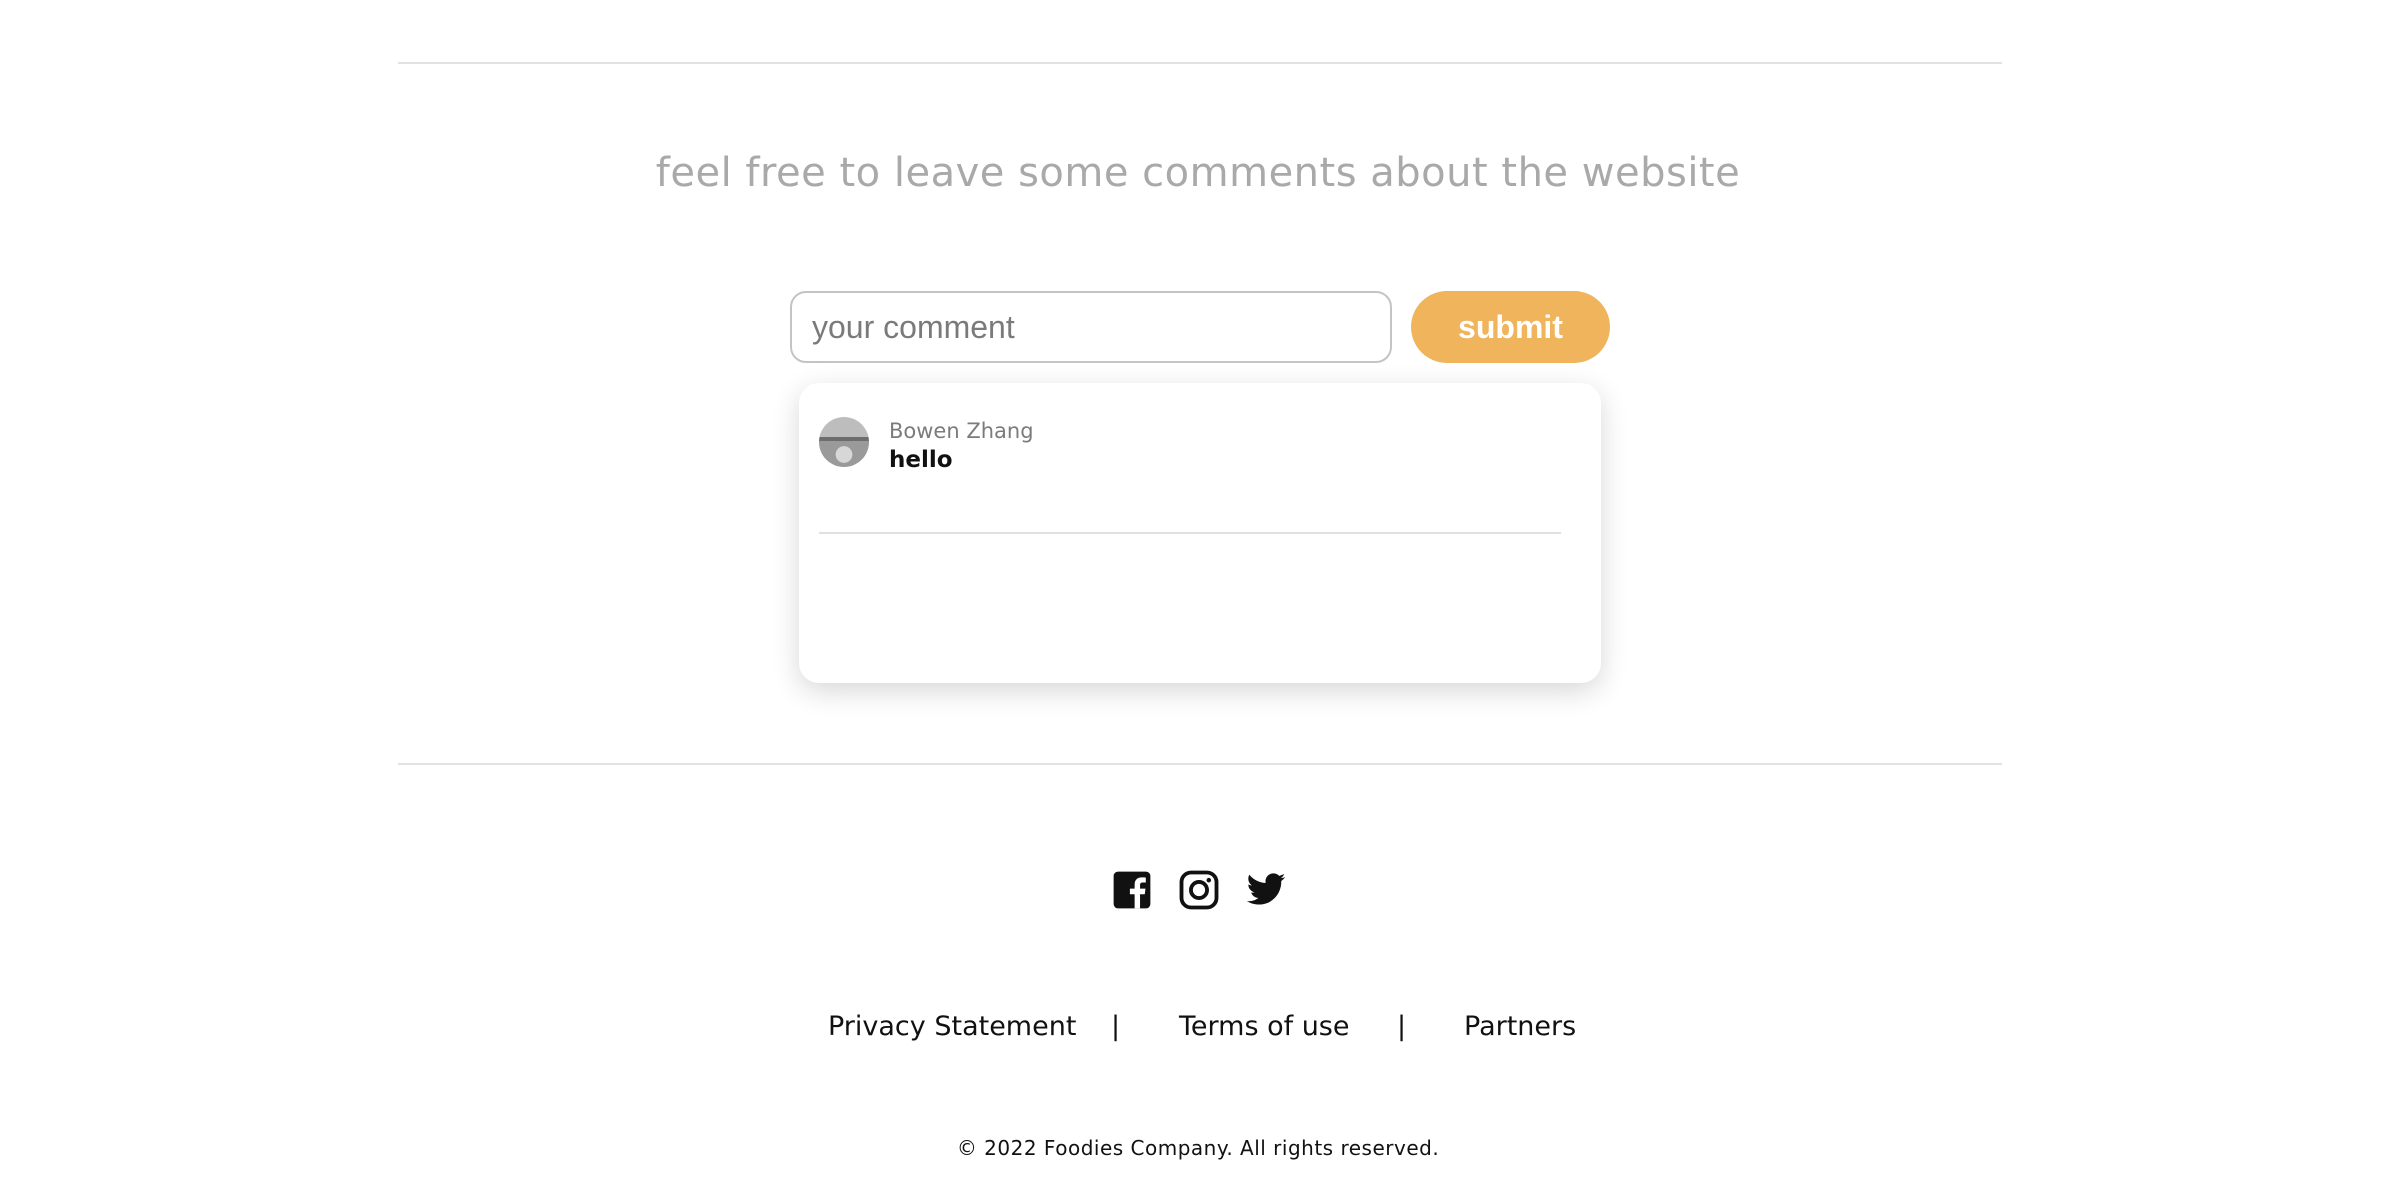  I want to click on comments-list: Bowen Zhang hello, so click(1200, 533).